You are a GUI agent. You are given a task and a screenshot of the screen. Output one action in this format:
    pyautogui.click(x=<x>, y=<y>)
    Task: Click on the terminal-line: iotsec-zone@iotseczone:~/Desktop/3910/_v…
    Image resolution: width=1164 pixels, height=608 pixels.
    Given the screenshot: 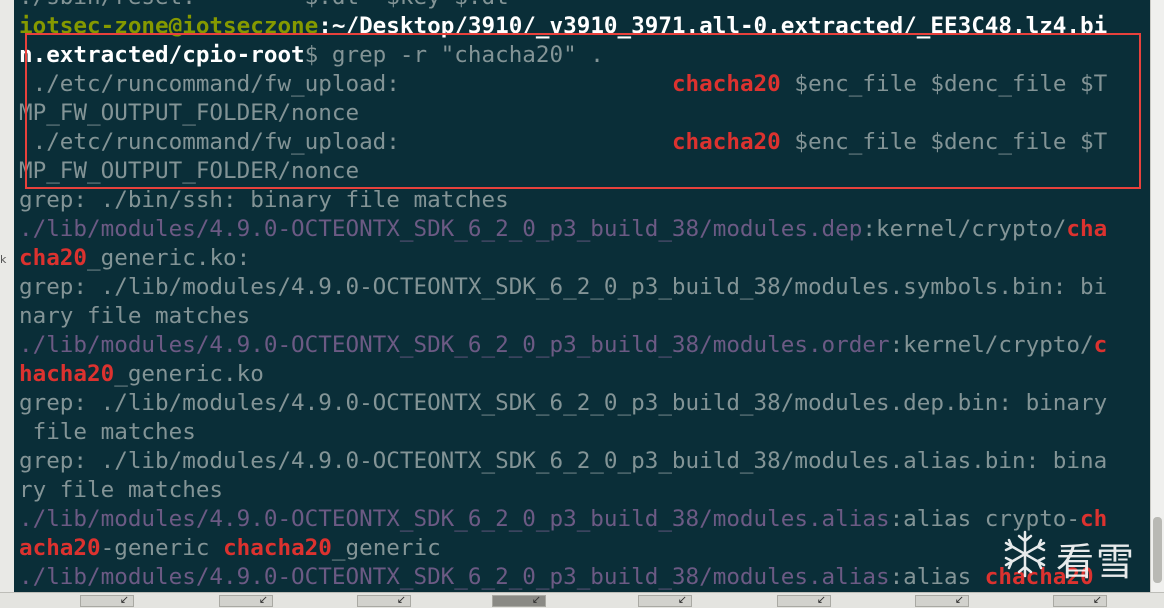 What is the action you would take?
    pyautogui.click(x=563, y=26)
    